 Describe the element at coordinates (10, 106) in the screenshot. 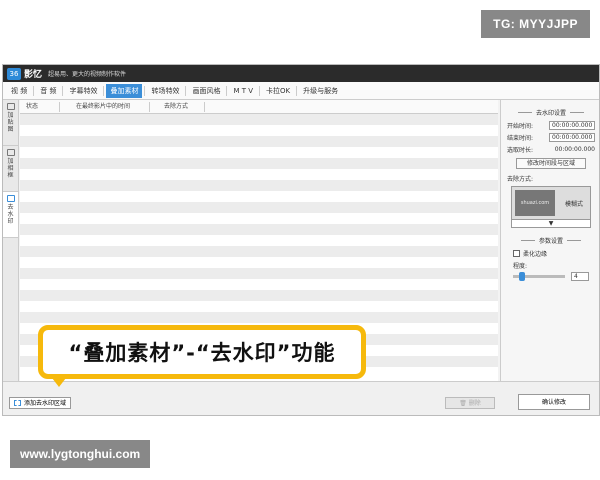

I see `sticker-icon` at that location.